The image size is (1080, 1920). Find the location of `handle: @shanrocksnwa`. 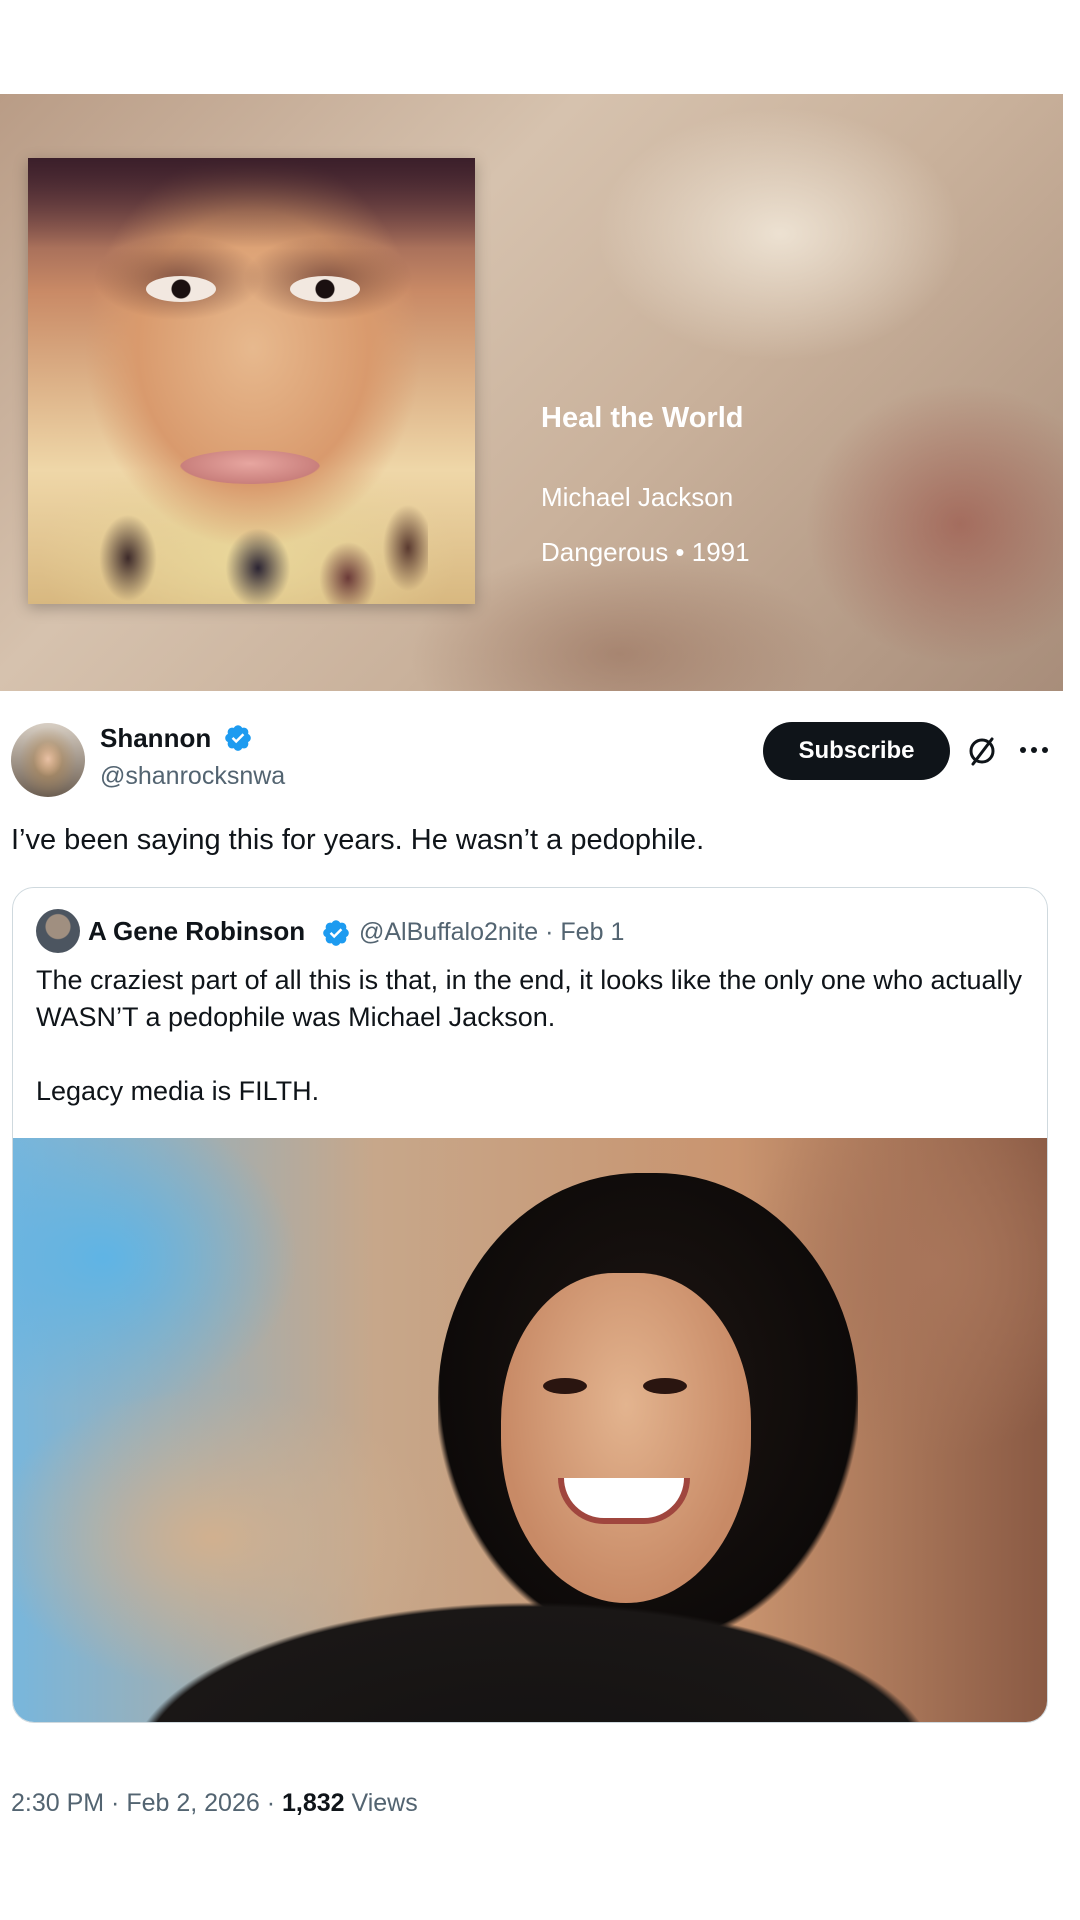

handle: @shanrocksnwa is located at coordinates (192, 776).